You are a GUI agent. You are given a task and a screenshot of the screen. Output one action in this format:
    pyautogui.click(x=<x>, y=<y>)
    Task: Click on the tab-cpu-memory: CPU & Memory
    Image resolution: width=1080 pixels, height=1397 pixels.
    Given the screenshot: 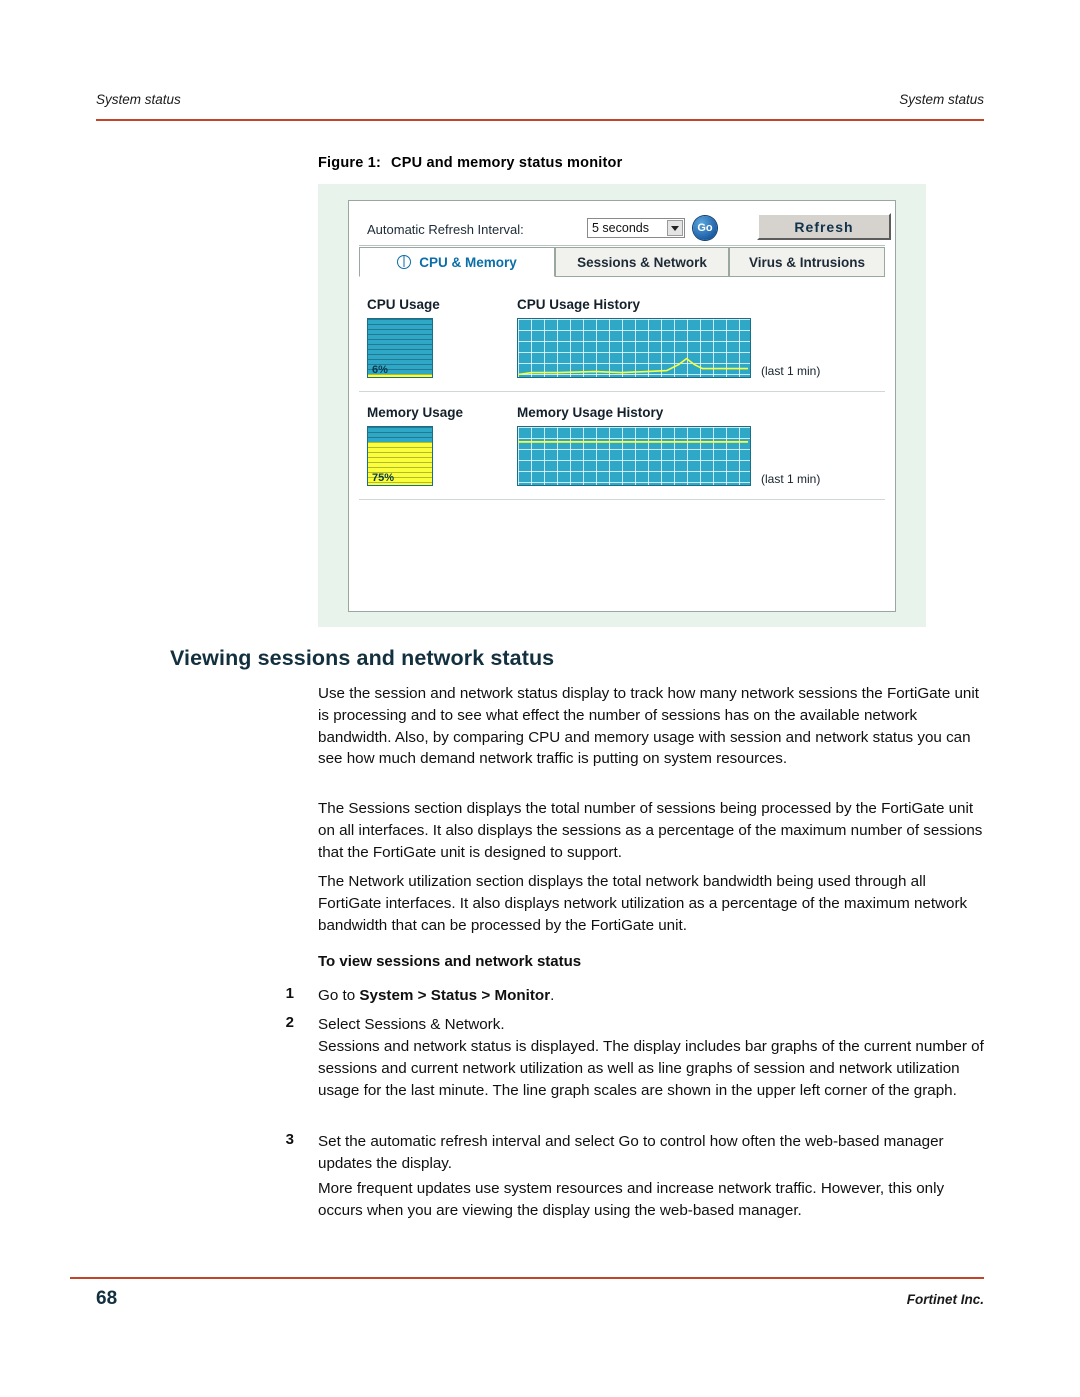 What is the action you would take?
    pyautogui.click(x=457, y=262)
    